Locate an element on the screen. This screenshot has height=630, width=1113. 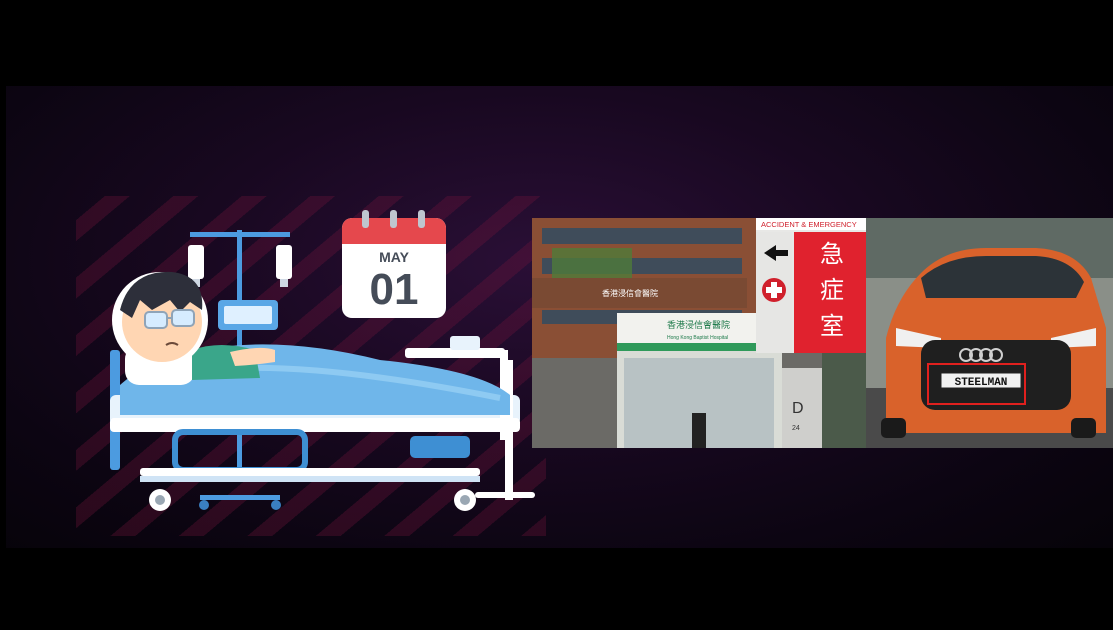
block-number: 24 is located at coordinates (796, 428).